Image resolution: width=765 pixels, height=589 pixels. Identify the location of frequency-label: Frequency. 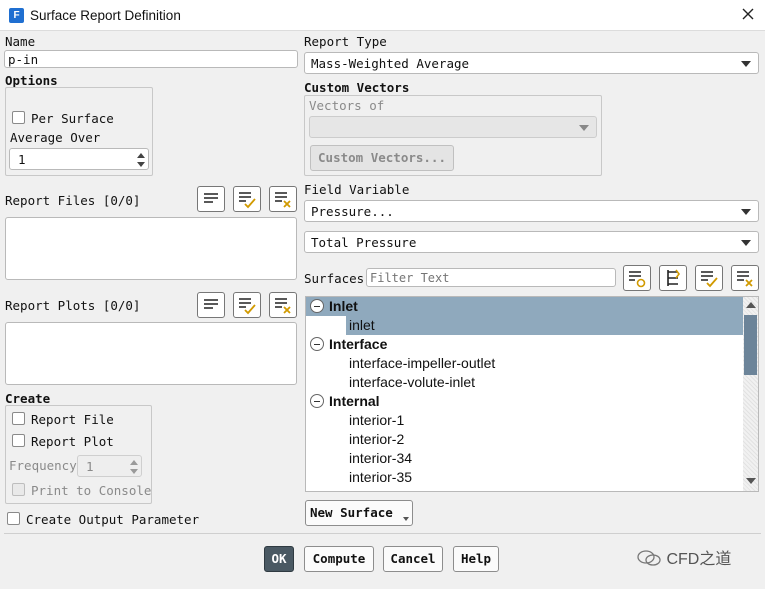
(43, 465).